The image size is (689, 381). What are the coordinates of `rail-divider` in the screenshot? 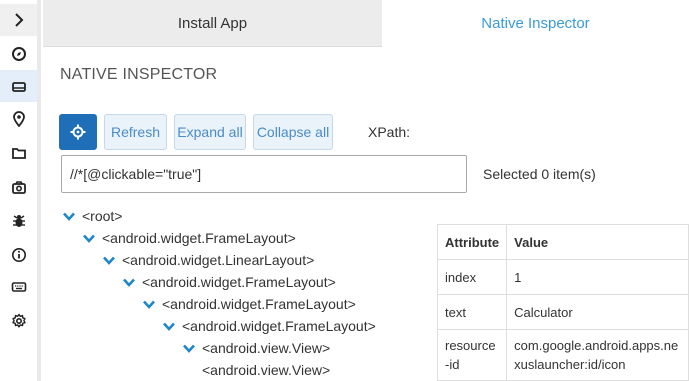 It's located at (39, 190).